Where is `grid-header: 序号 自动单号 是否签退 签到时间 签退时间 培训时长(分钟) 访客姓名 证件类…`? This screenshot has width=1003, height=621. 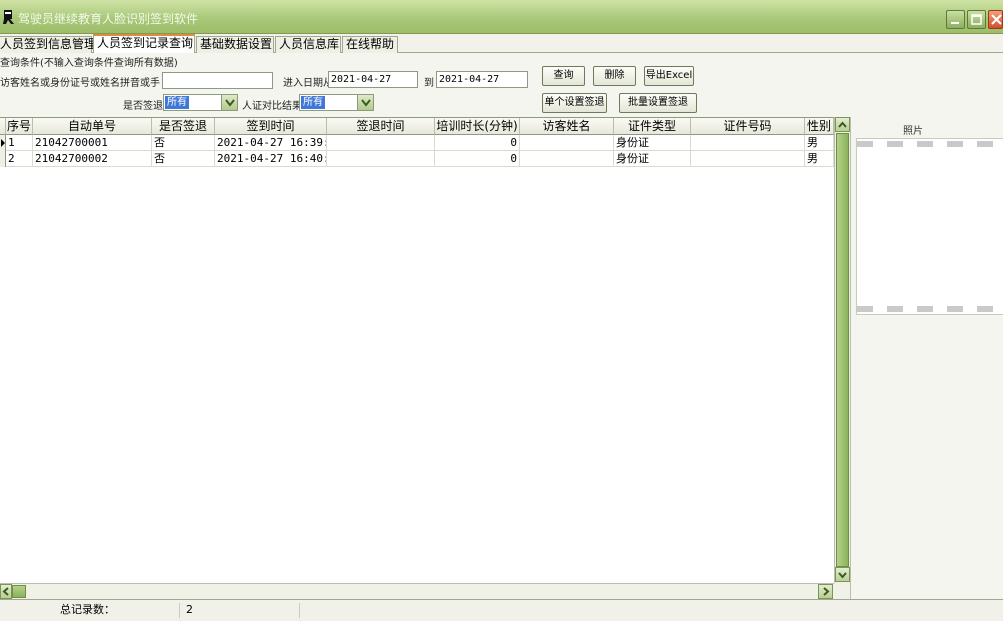 grid-header: 序号 自动单号 是否签退 签到时间 签退时间 培训时长(分钟) 访客姓名 证件类… is located at coordinates (417, 126).